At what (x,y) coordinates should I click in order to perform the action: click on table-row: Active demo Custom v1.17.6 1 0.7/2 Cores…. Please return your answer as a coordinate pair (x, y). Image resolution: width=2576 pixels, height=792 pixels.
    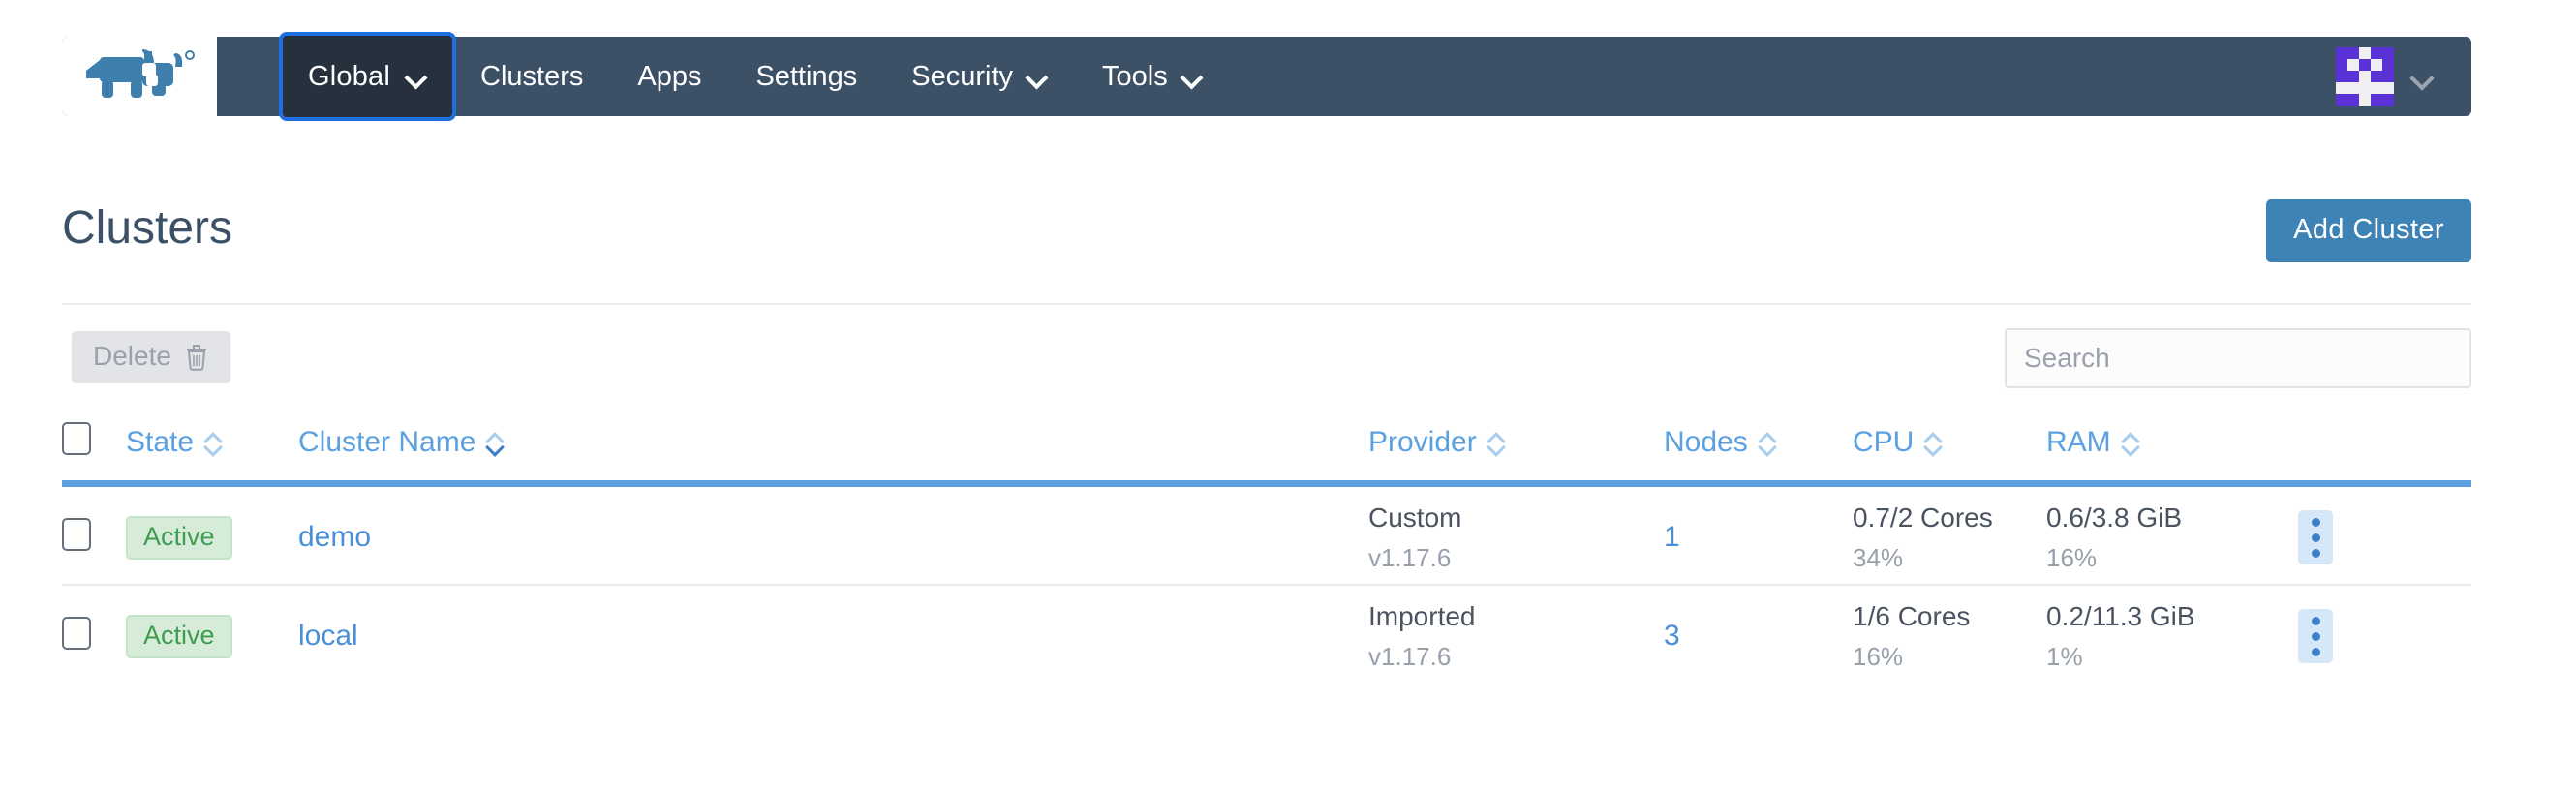
    Looking at the image, I should click on (1266, 535).